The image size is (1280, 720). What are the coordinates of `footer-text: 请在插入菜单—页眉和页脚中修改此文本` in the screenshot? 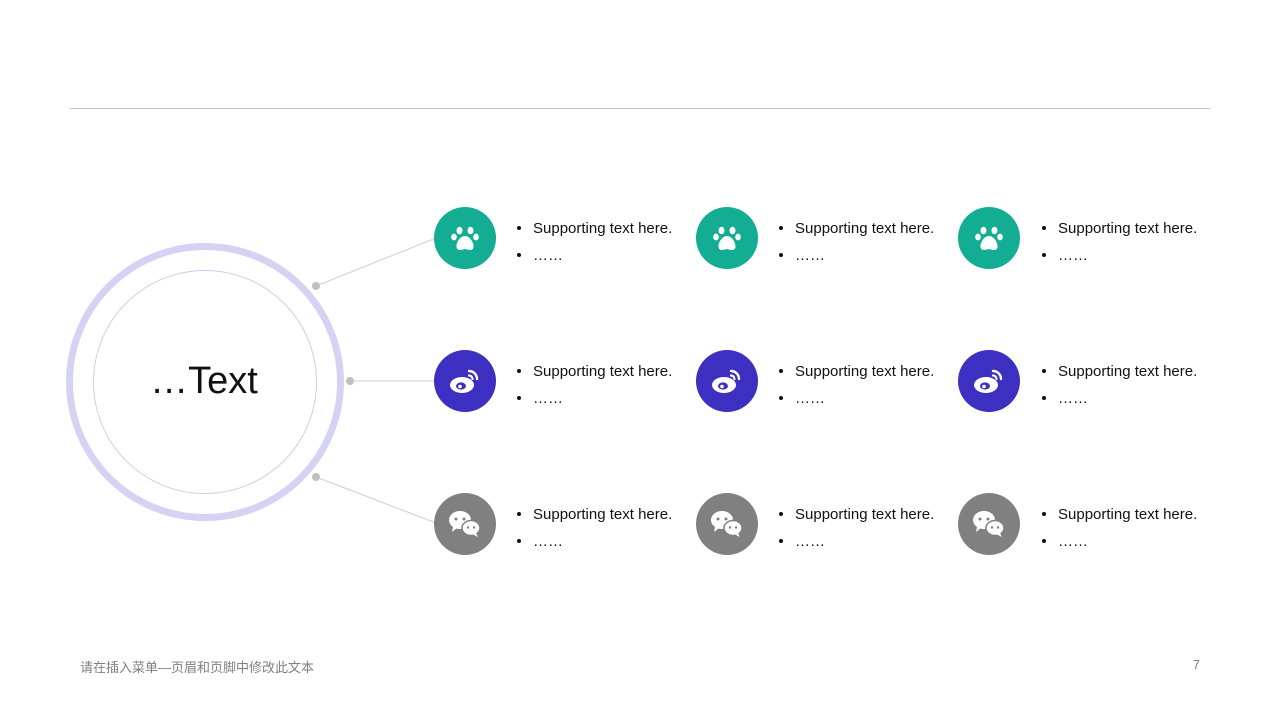 It's located at (197, 667).